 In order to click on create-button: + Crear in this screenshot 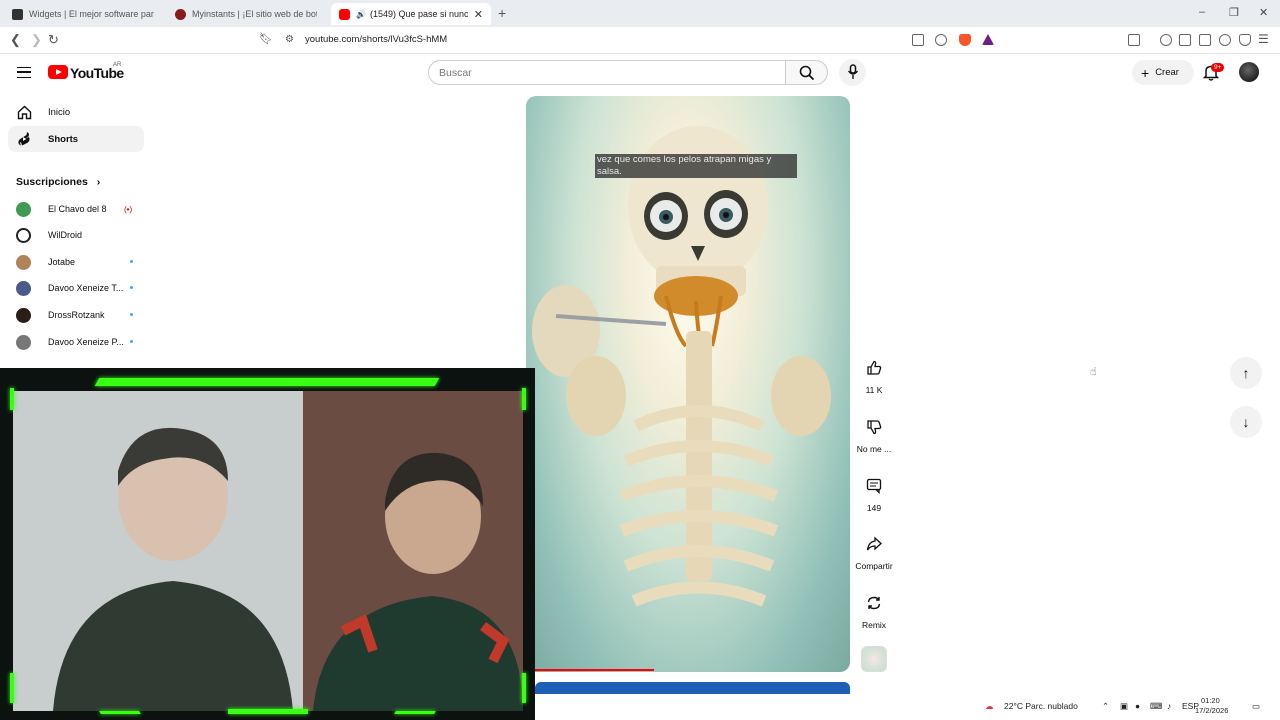, I will do `click(1163, 72)`.